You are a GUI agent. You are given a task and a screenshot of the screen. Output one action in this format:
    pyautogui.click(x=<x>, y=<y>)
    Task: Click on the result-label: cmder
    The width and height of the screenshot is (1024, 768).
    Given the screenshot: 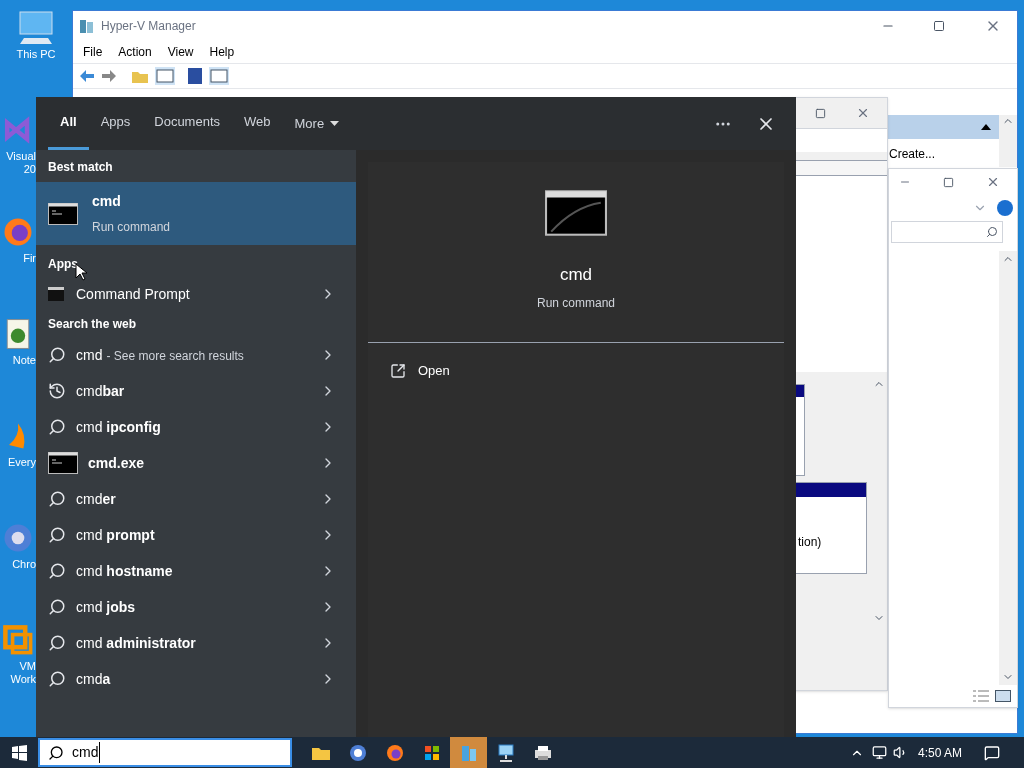 What is the action you would take?
    pyautogui.click(x=96, y=499)
    